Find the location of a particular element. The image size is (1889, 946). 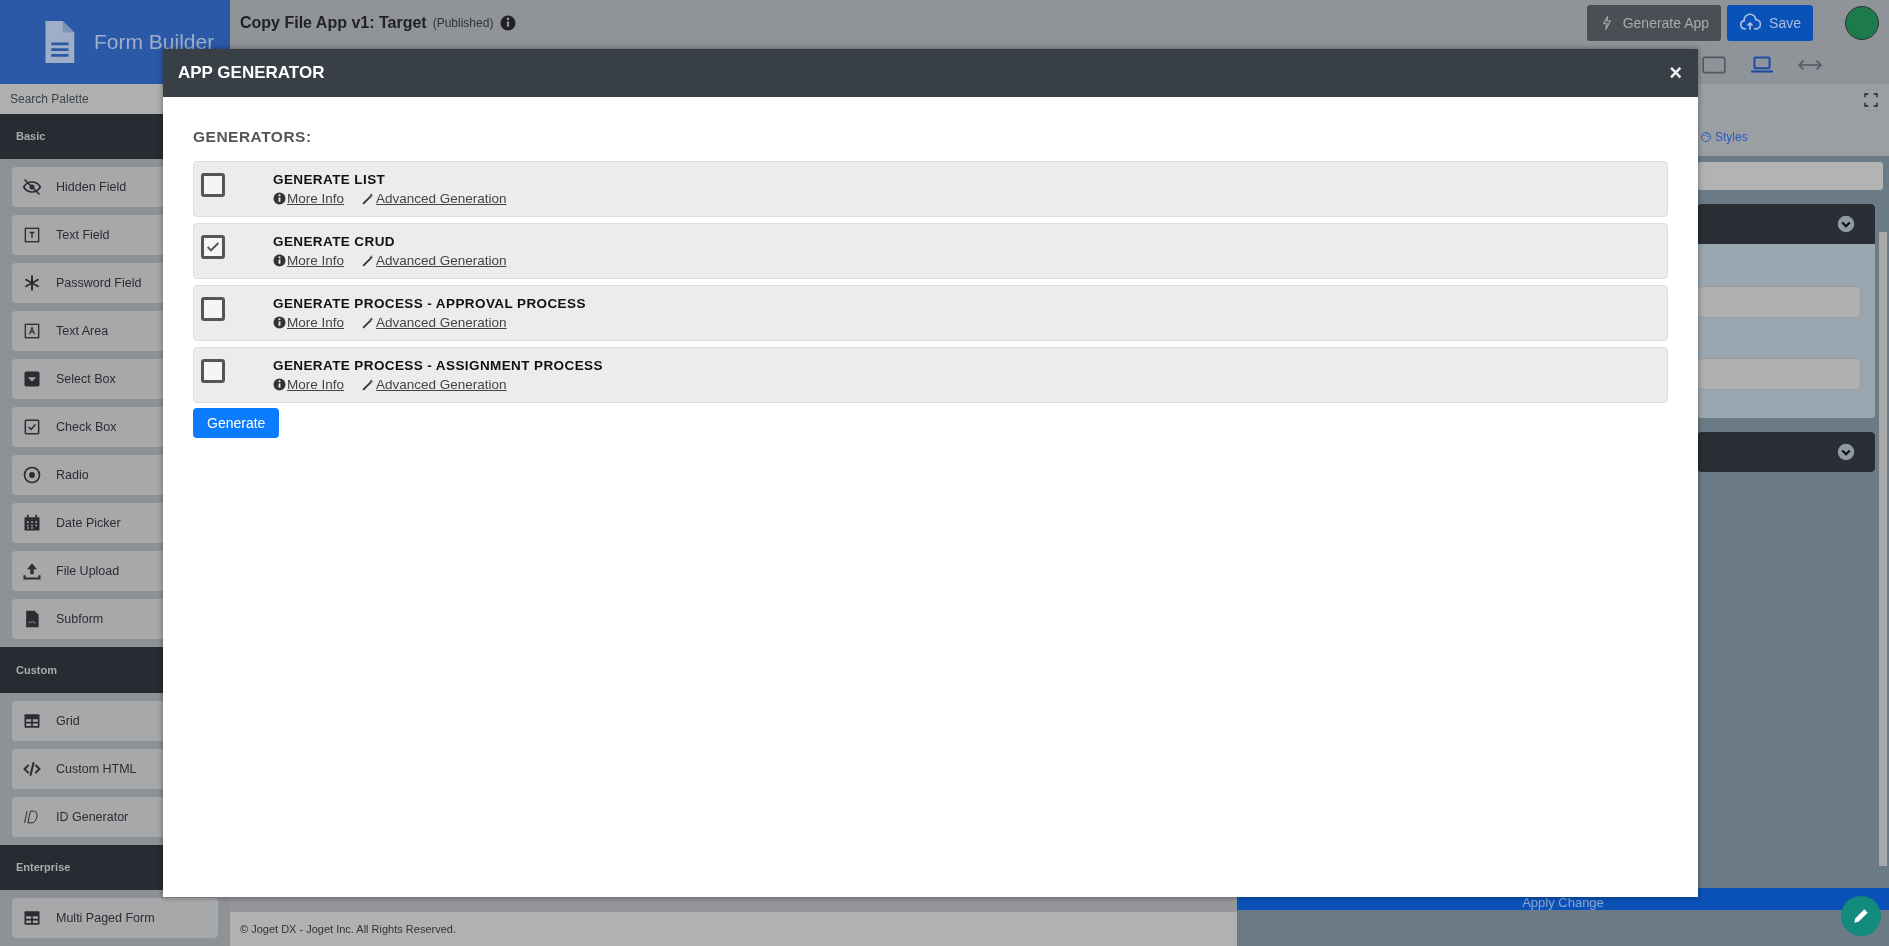

generator-name: GENERATE CRUD is located at coordinates (334, 241).